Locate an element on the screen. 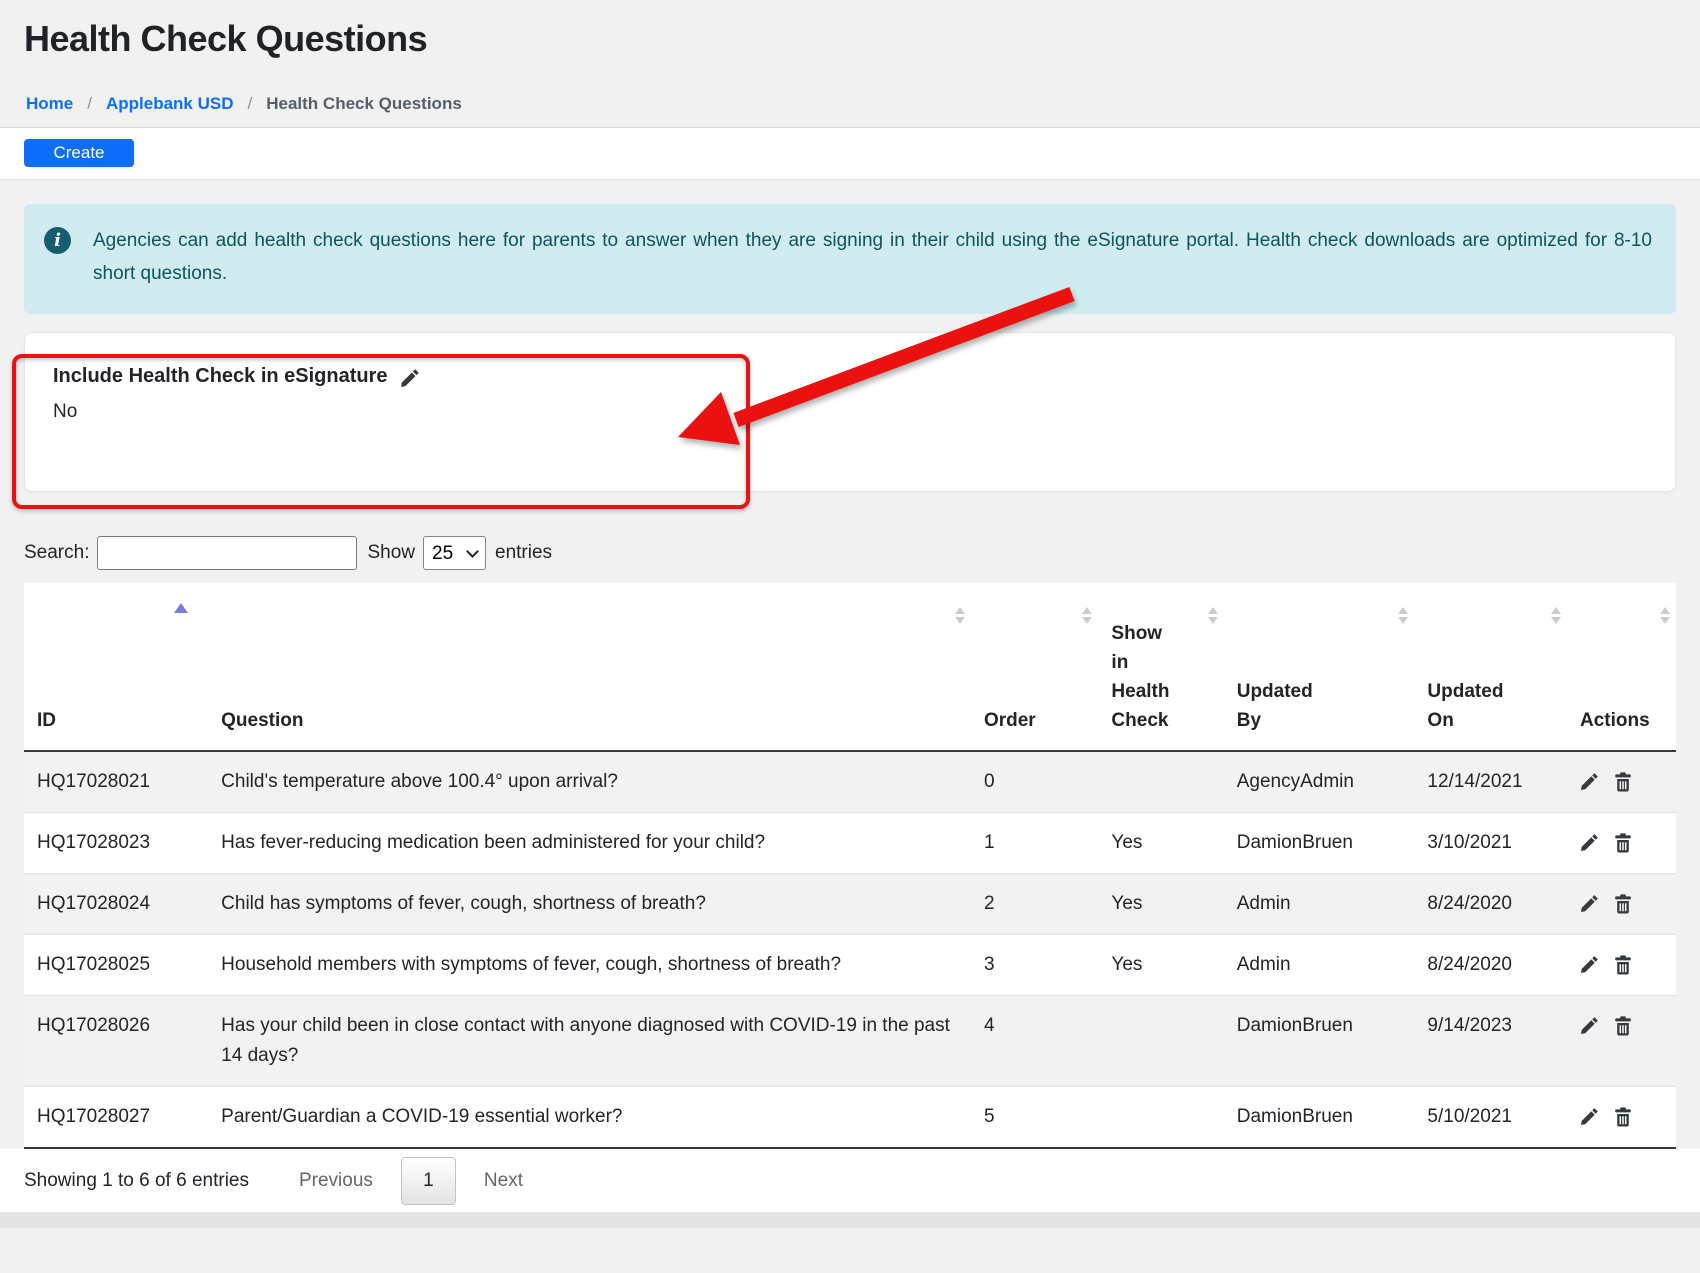 Image resolution: width=1700 pixels, height=1273 pixels. info-icon: i is located at coordinates (57, 240).